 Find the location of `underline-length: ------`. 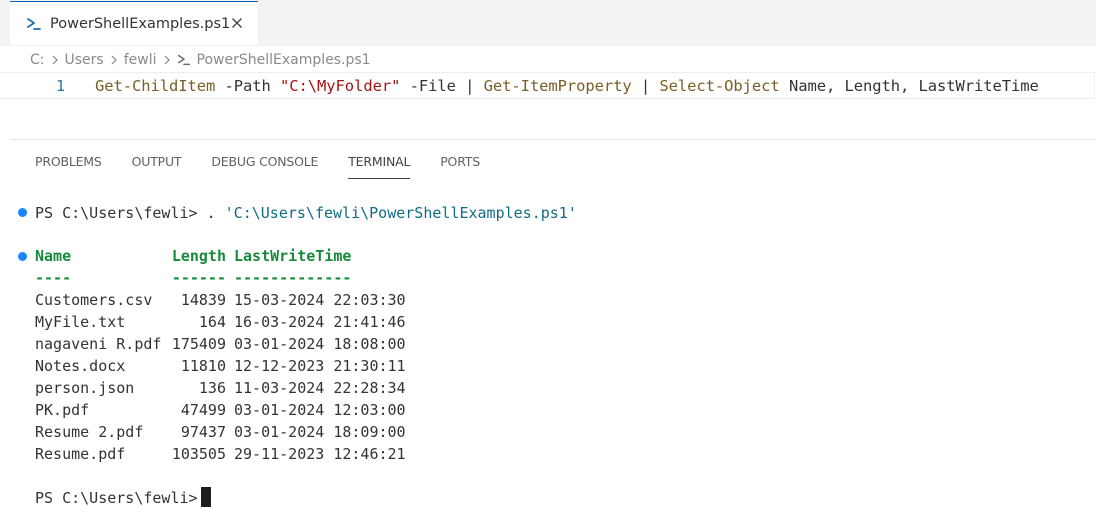

underline-length: ------ is located at coordinates (198, 278).